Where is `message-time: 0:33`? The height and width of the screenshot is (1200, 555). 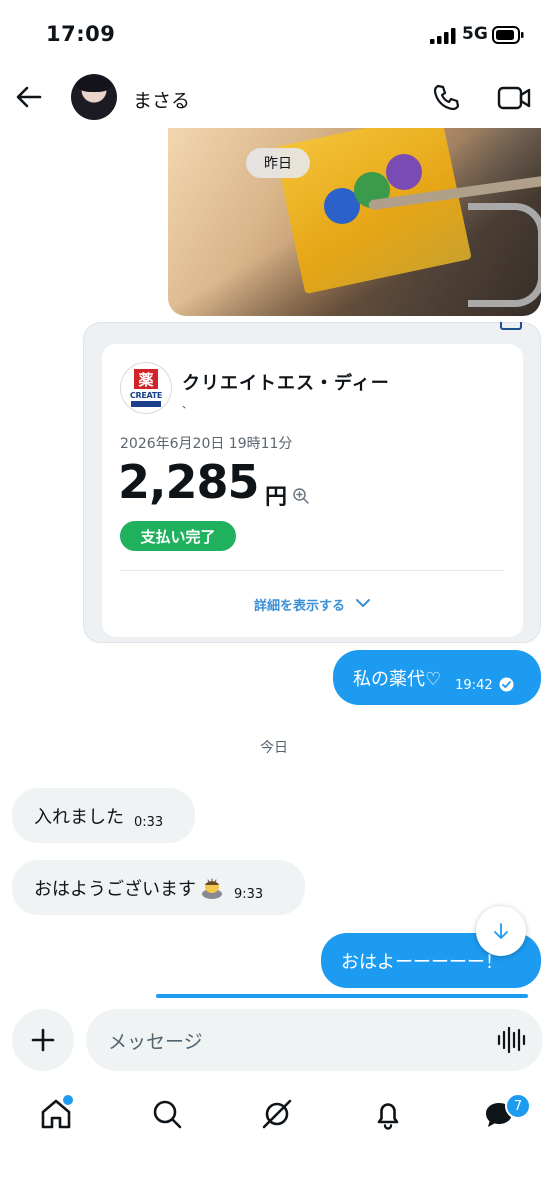 message-time: 0:33 is located at coordinates (149, 822).